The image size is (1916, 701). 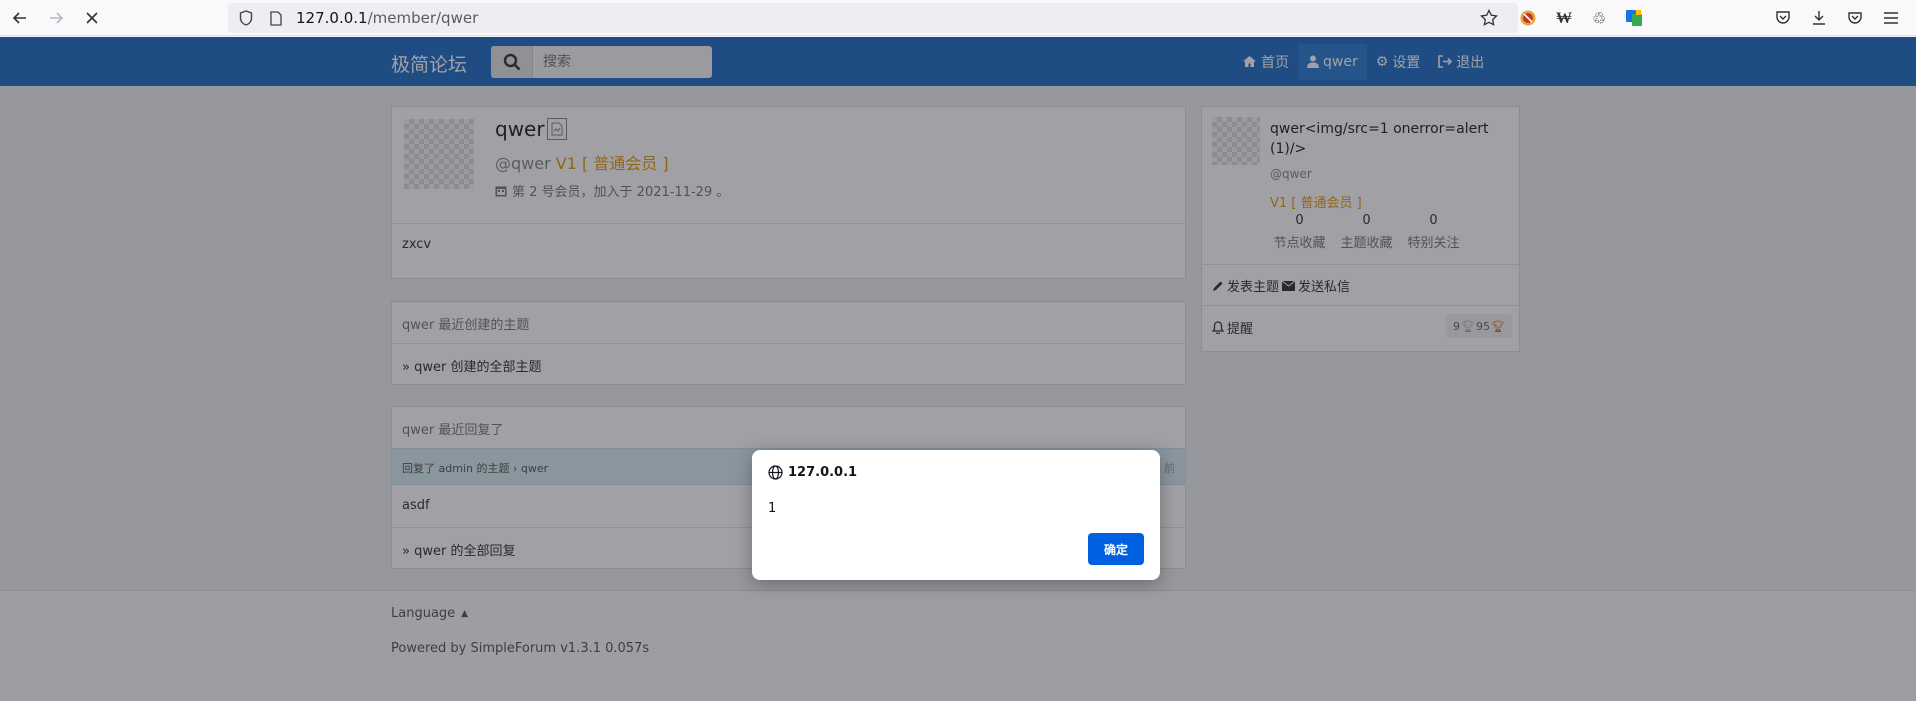 I want to click on url-text: 127.0.0.1/member/qwer, so click(x=387, y=18).